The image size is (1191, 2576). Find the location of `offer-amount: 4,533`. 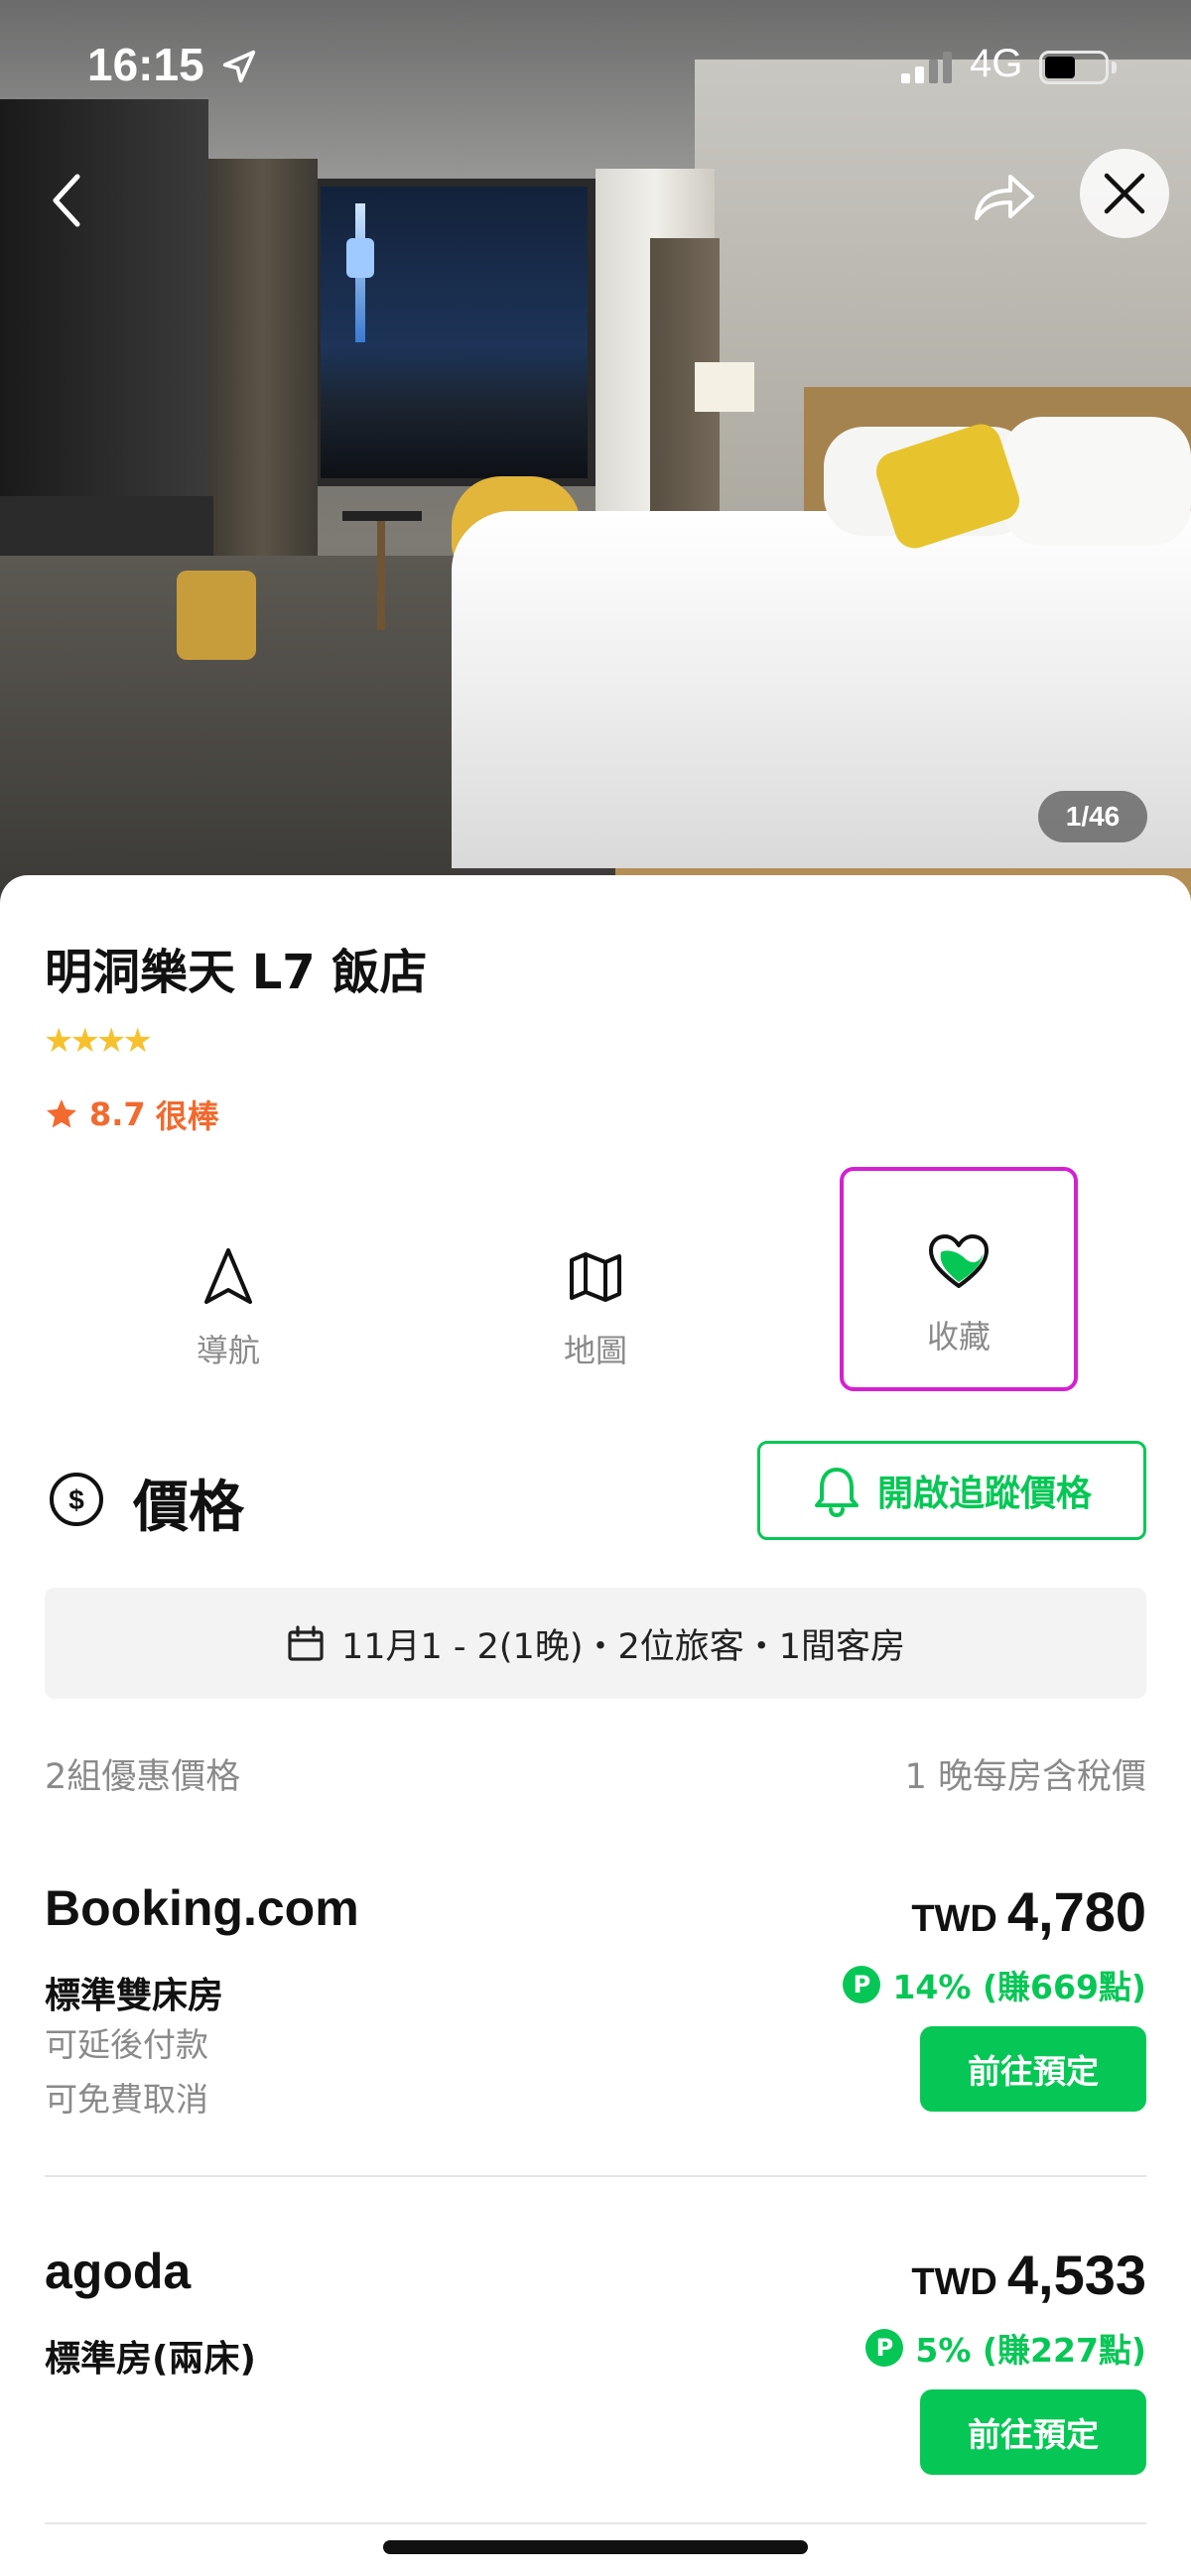

offer-amount: 4,533 is located at coordinates (1076, 2275).